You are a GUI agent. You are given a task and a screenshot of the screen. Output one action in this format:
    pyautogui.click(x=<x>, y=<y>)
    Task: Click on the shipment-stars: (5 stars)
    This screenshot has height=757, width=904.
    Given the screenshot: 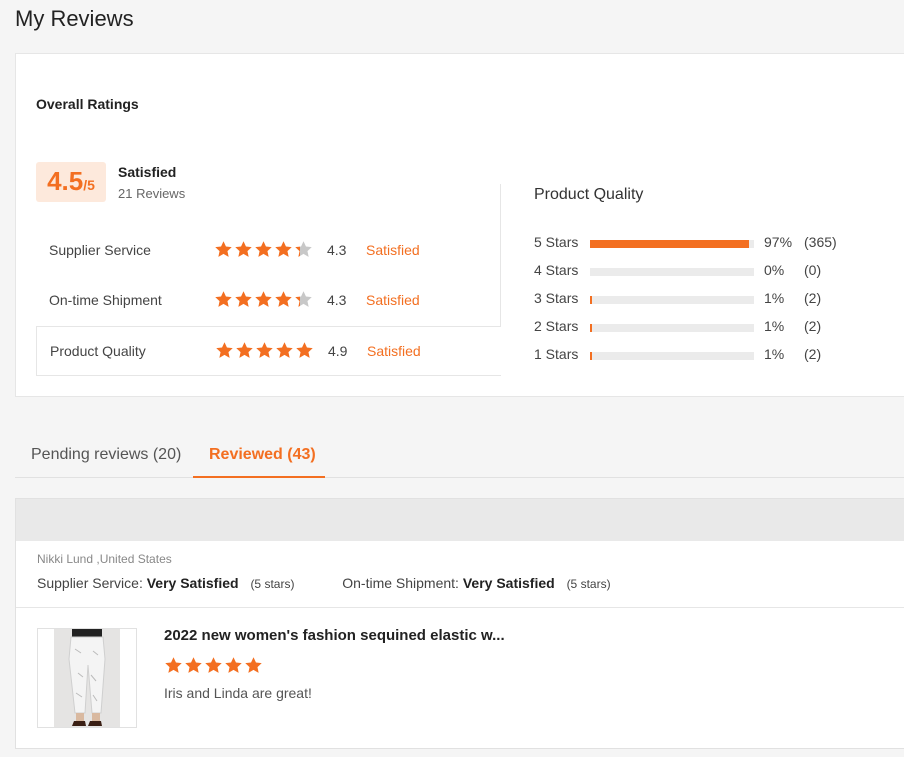 What is the action you would take?
    pyautogui.click(x=588, y=584)
    